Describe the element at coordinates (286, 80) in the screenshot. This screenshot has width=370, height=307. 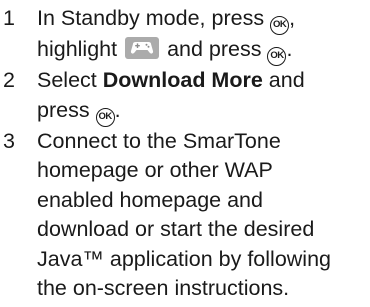
I see `step-text: and` at that location.